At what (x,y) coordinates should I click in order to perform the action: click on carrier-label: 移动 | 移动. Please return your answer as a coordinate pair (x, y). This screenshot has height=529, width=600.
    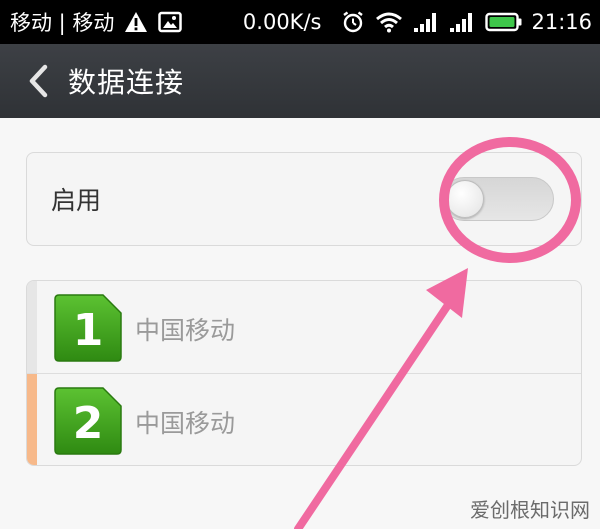
    Looking at the image, I should click on (62, 23).